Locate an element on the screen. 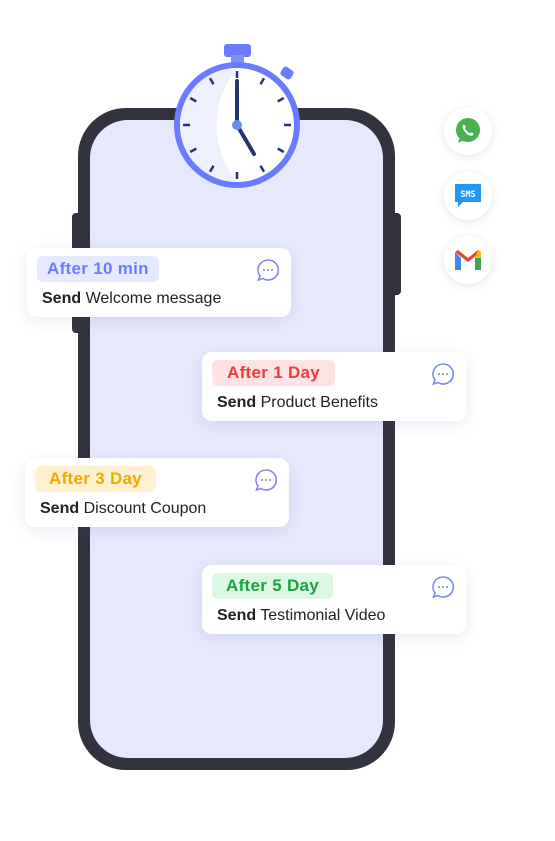 The width and height of the screenshot is (555, 841). delay-badge: After 3 Day is located at coordinates (96, 479).